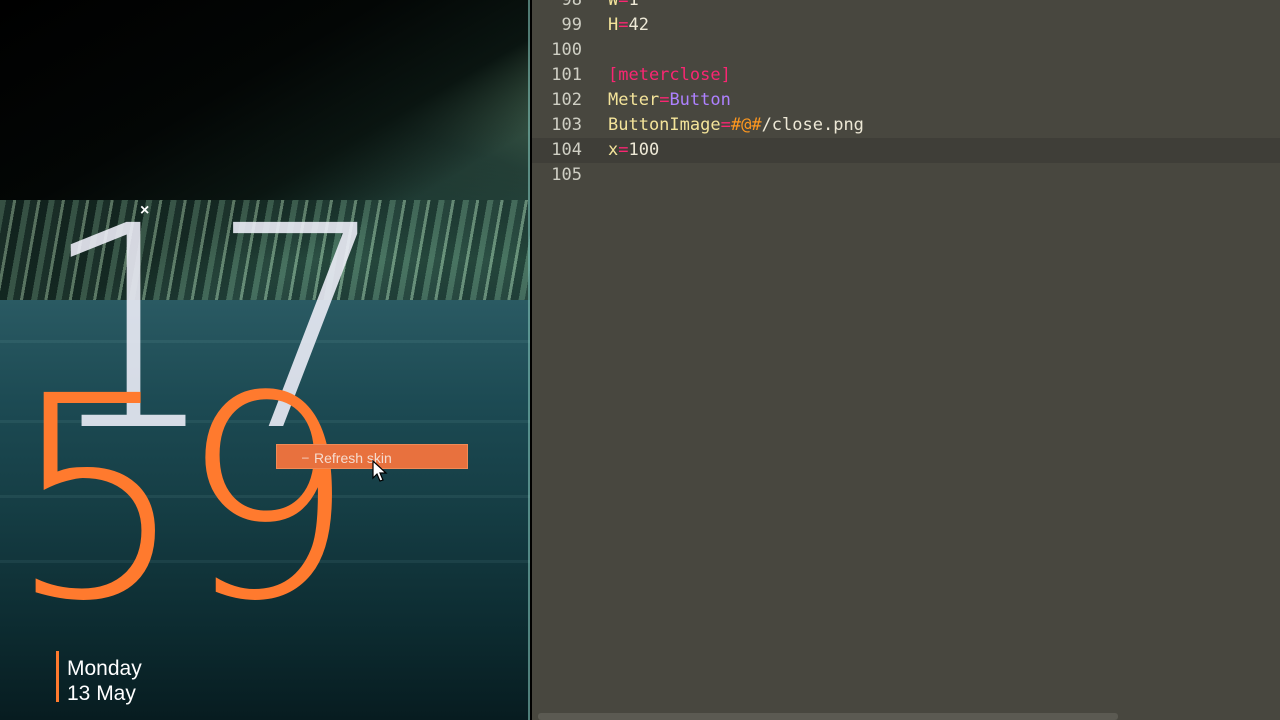 The width and height of the screenshot is (1280, 720). I want to click on code-token: W, so click(613, 5).